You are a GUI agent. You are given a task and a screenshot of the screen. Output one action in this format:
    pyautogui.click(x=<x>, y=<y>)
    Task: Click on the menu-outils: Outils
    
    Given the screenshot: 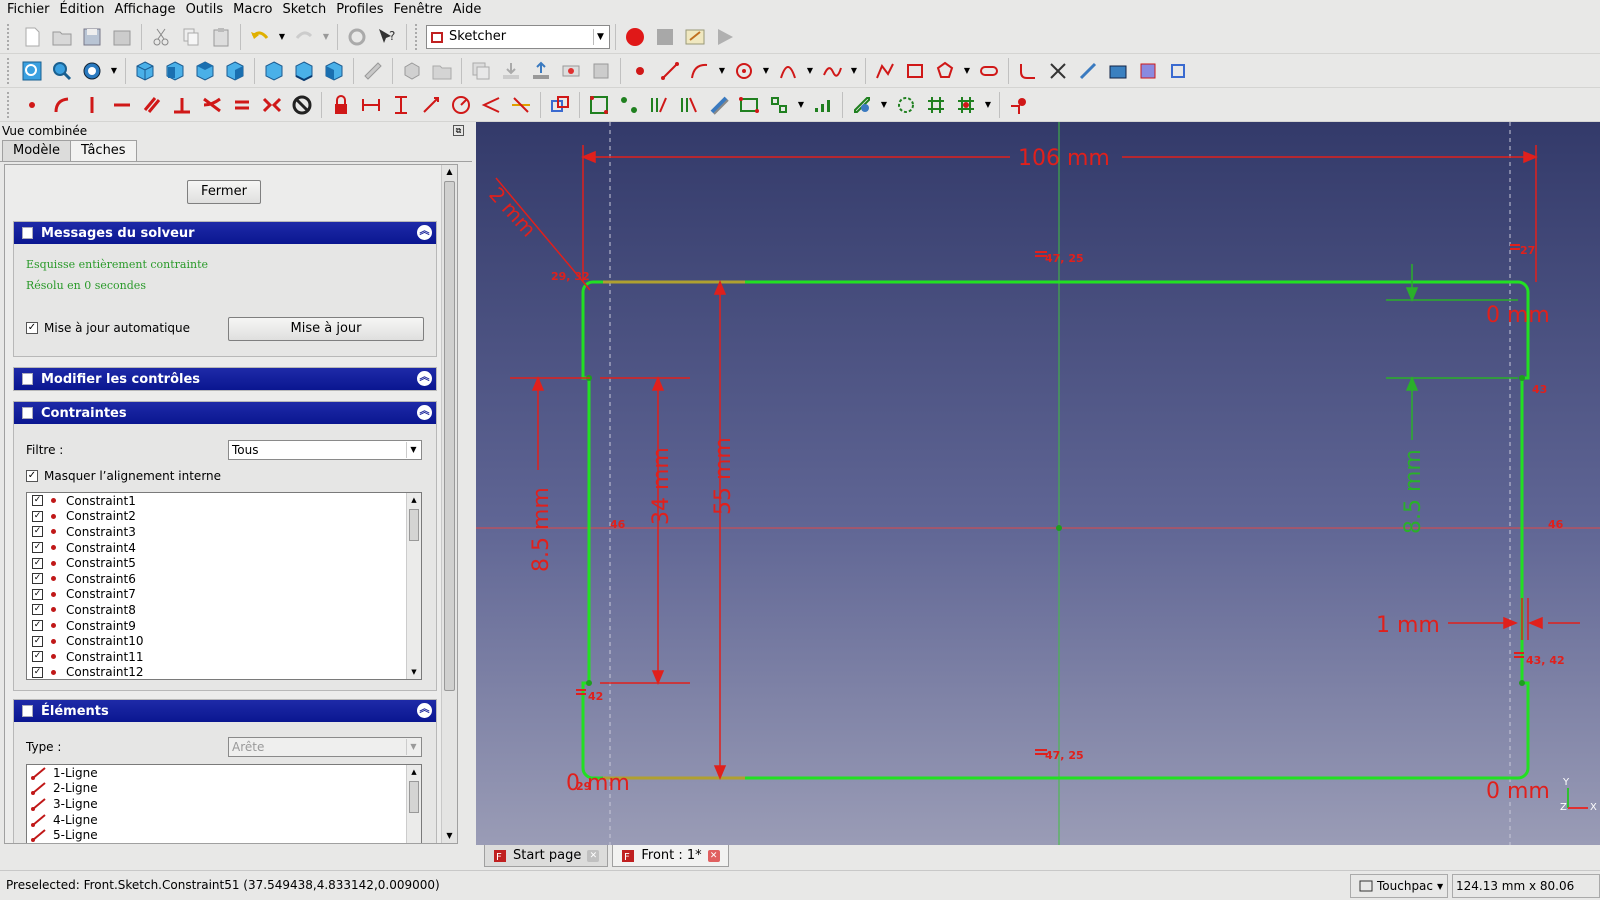 What is the action you would take?
    pyautogui.click(x=205, y=10)
    